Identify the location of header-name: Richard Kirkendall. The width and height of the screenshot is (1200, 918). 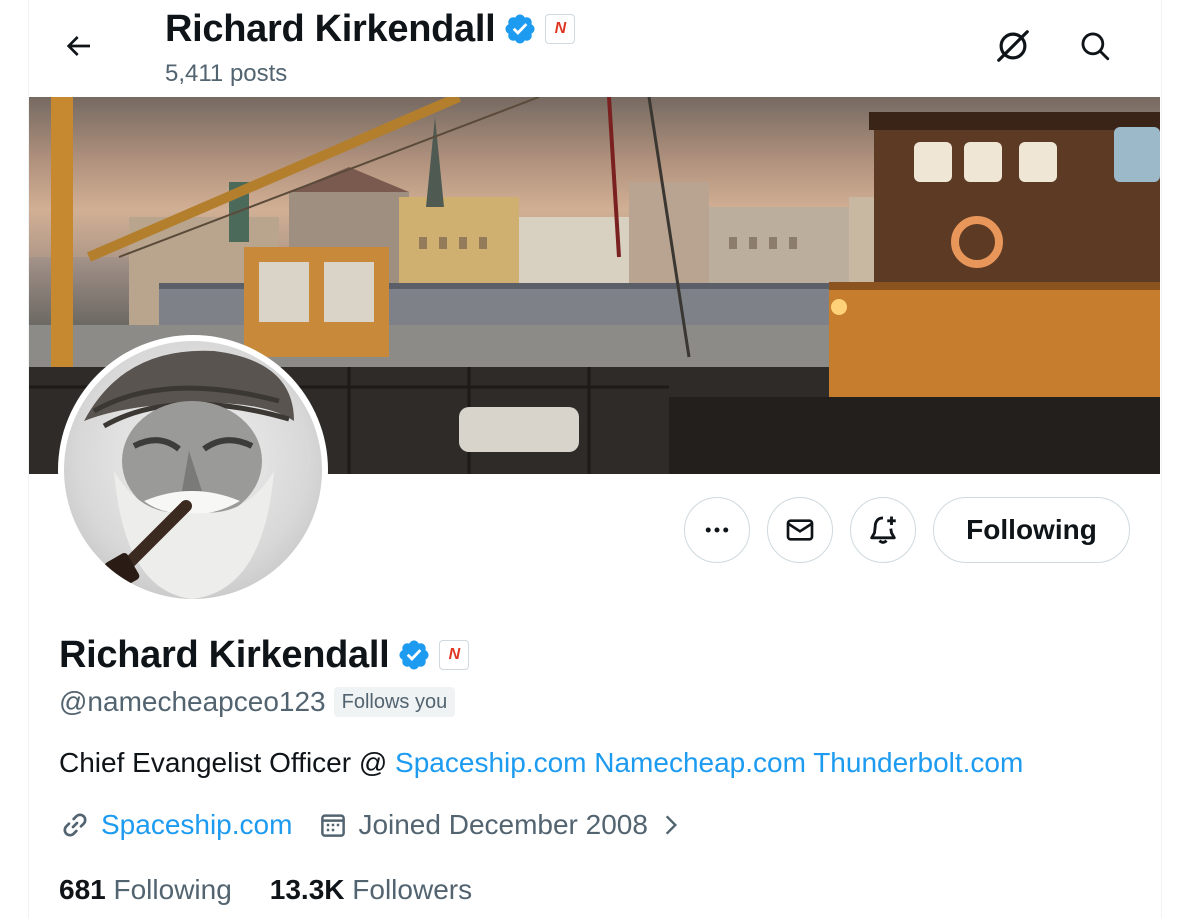
(330, 29).